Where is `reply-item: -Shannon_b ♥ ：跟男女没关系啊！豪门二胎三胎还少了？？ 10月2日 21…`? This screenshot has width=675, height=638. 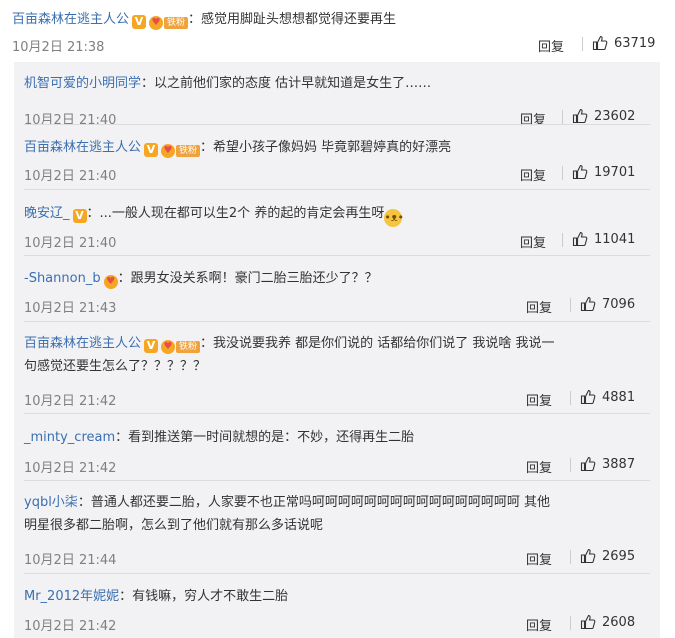 reply-item: -Shannon_b ♥ ：跟男女没关系啊！豪门二胎三胎还少了？？ 10月2日 21… is located at coordinates (337, 292).